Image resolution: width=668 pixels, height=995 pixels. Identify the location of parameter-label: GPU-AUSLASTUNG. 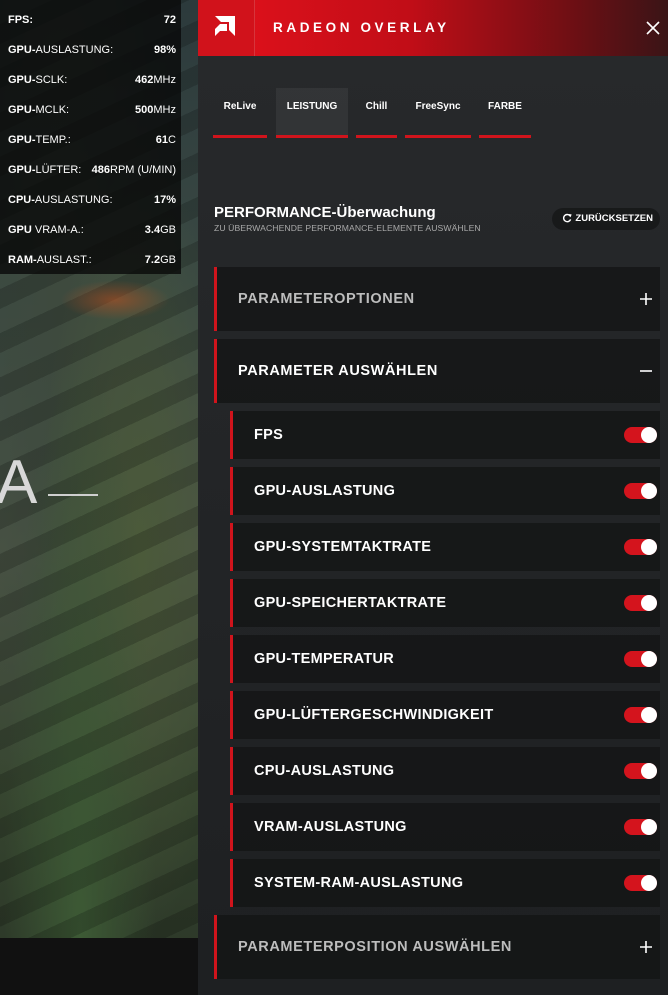
(325, 491).